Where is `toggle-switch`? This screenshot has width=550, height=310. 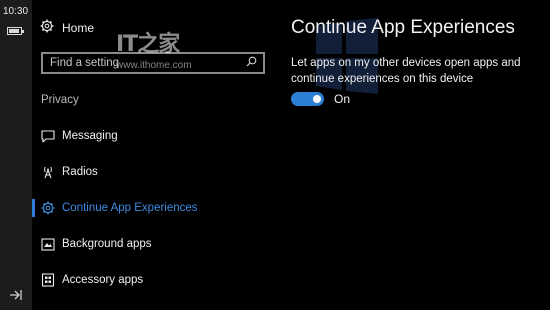 toggle-switch is located at coordinates (307, 99).